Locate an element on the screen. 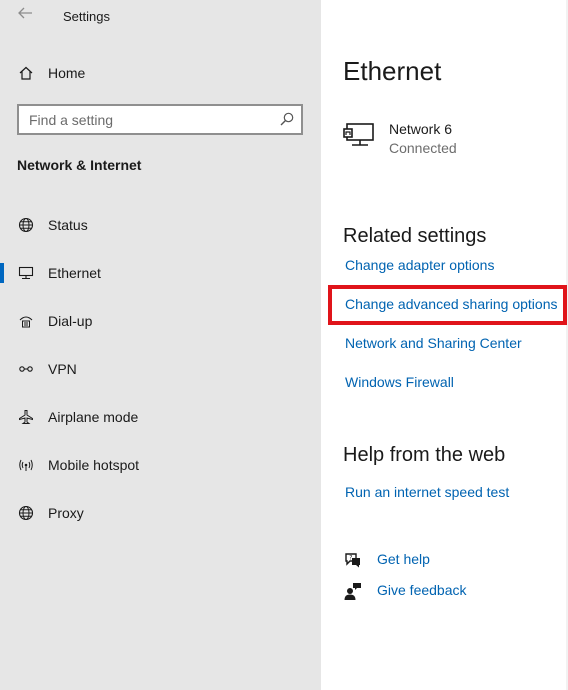 The width and height of the screenshot is (568, 690). sidebar-item-label: Mobile hotspot is located at coordinates (94, 465).